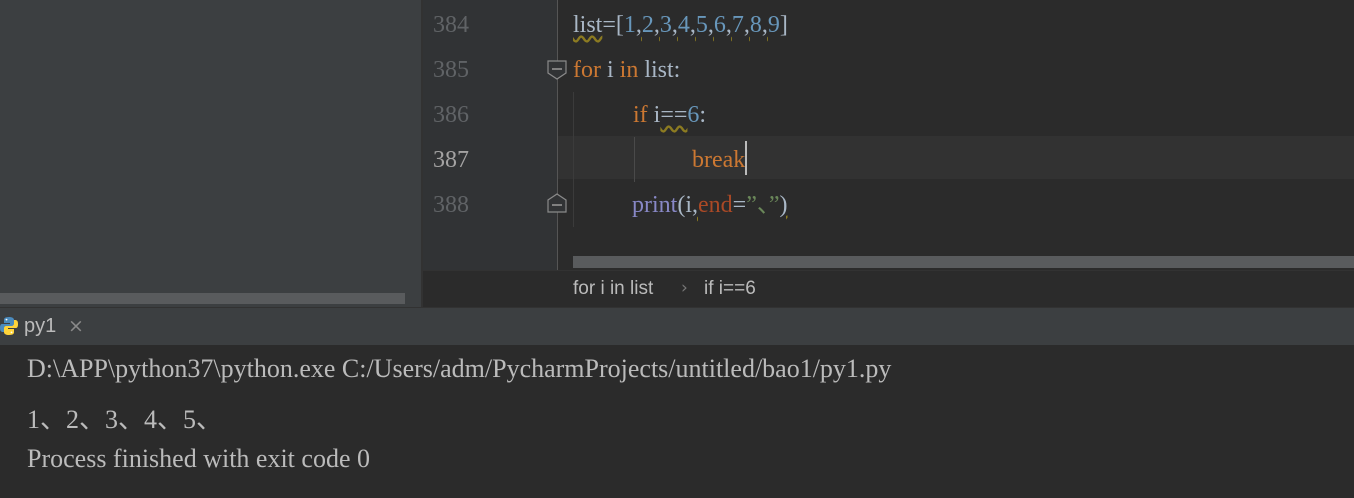 This screenshot has height=498, width=1354. I want to click on code-token: =[, so click(613, 25).